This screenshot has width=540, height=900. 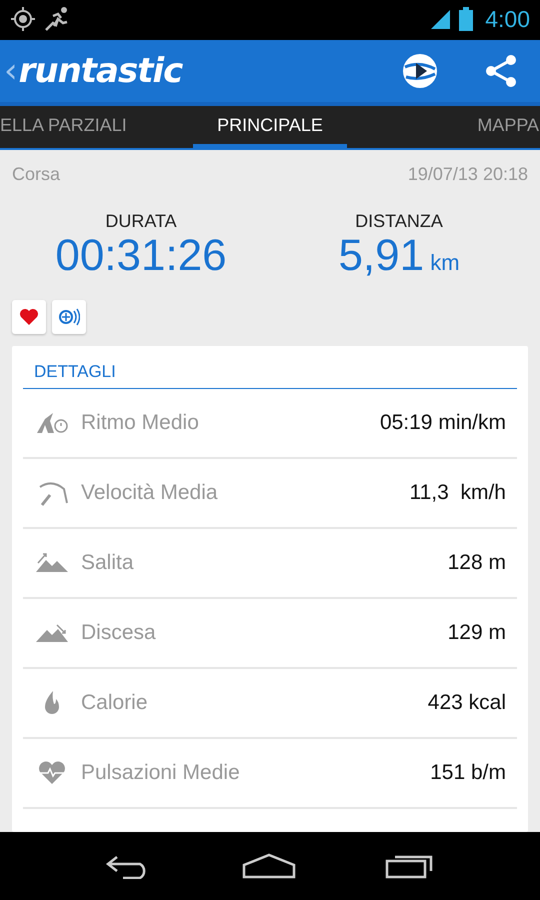 I want to click on signal-icon, so click(x=440, y=19).